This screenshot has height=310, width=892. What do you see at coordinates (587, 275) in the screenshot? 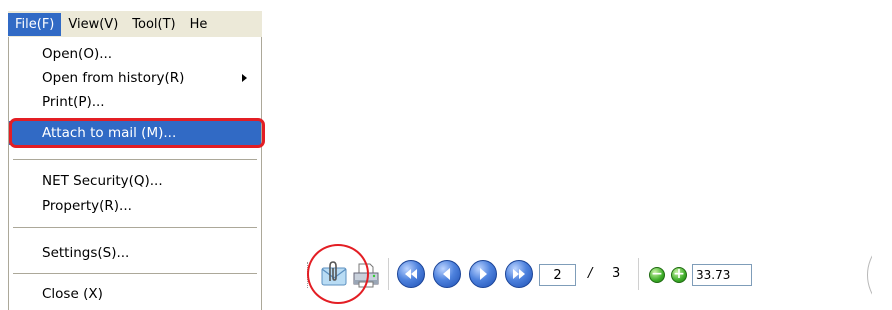
I see `toolbar: / 3 − +` at bounding box center [587, 275].